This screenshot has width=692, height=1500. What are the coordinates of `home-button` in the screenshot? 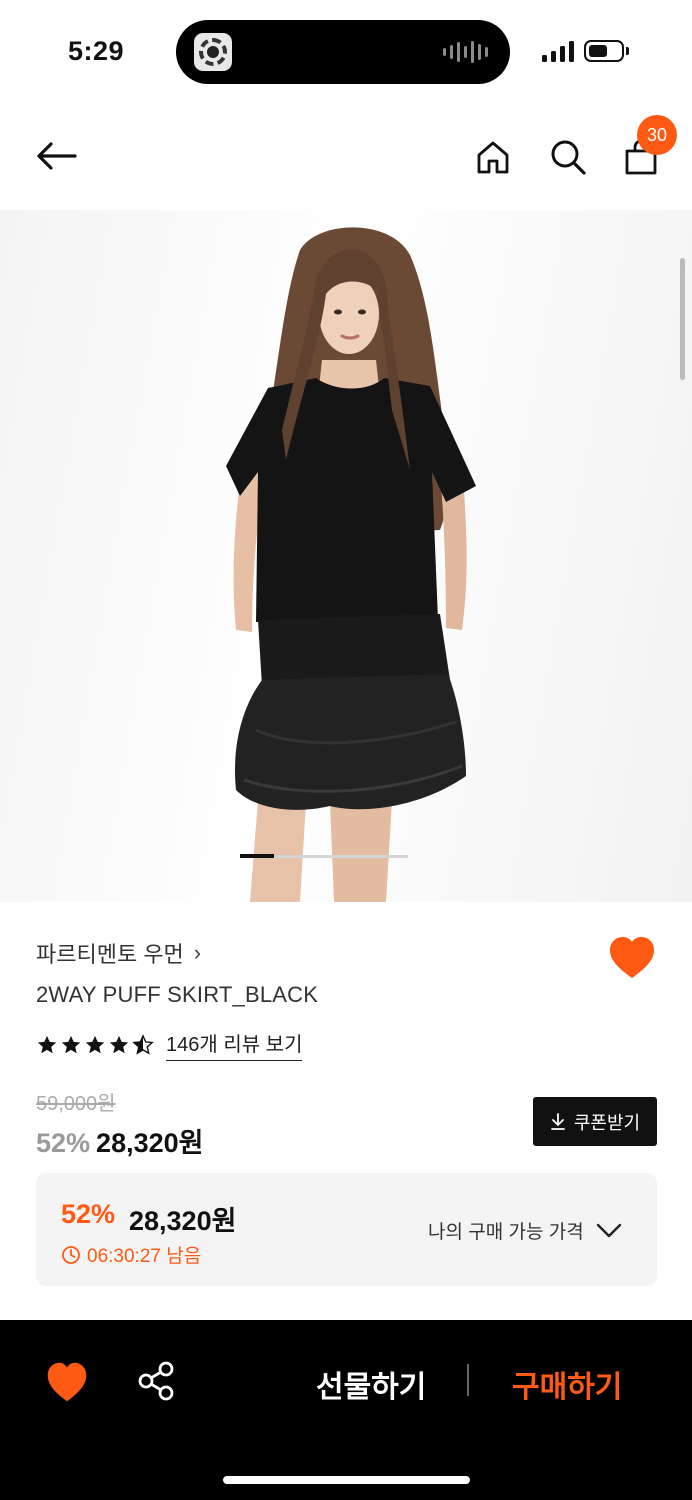 It's located at (493, 157).